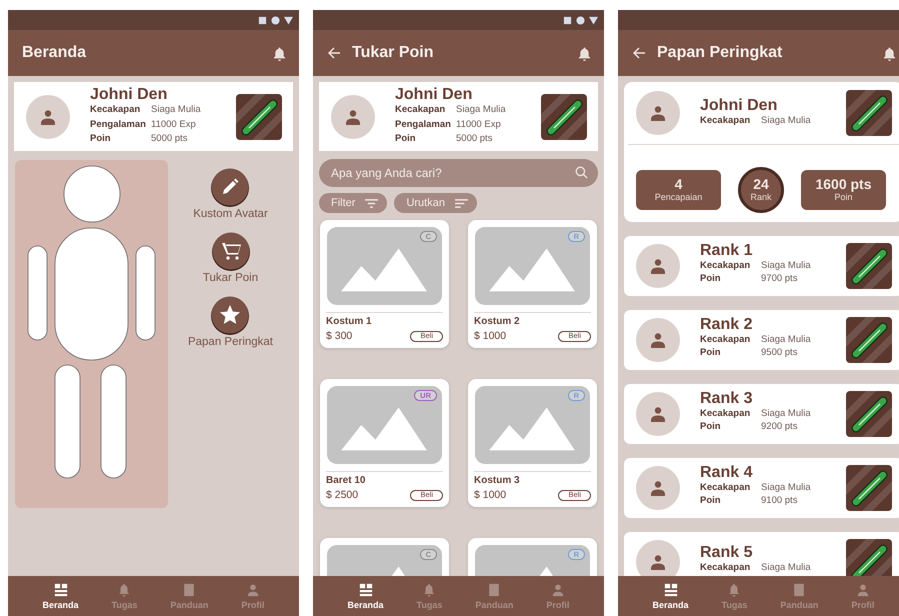 The image size is (899, 616). Describe the element at coordinates (843, 184) in the screenshot. I see `summary-value: 1600 pts` at that location.